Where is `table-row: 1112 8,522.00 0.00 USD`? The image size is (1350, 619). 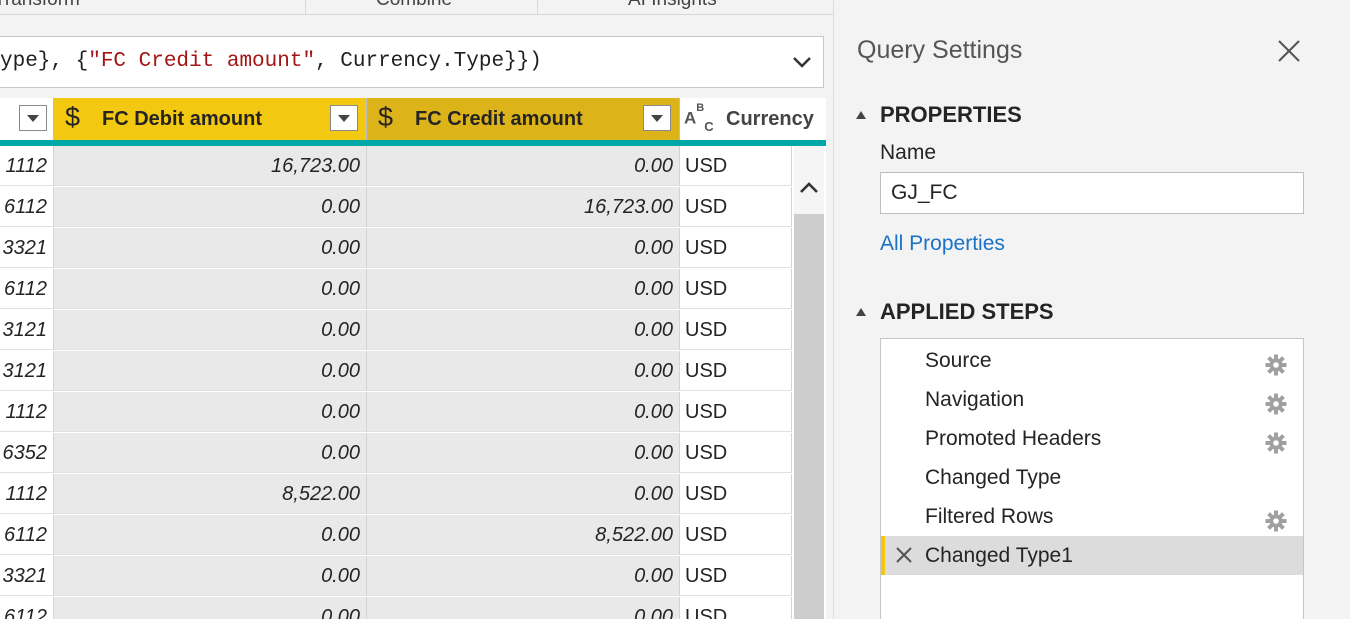 table-row: 1112 8,522.00 0.00 USD is located at coordinates (396, 494).